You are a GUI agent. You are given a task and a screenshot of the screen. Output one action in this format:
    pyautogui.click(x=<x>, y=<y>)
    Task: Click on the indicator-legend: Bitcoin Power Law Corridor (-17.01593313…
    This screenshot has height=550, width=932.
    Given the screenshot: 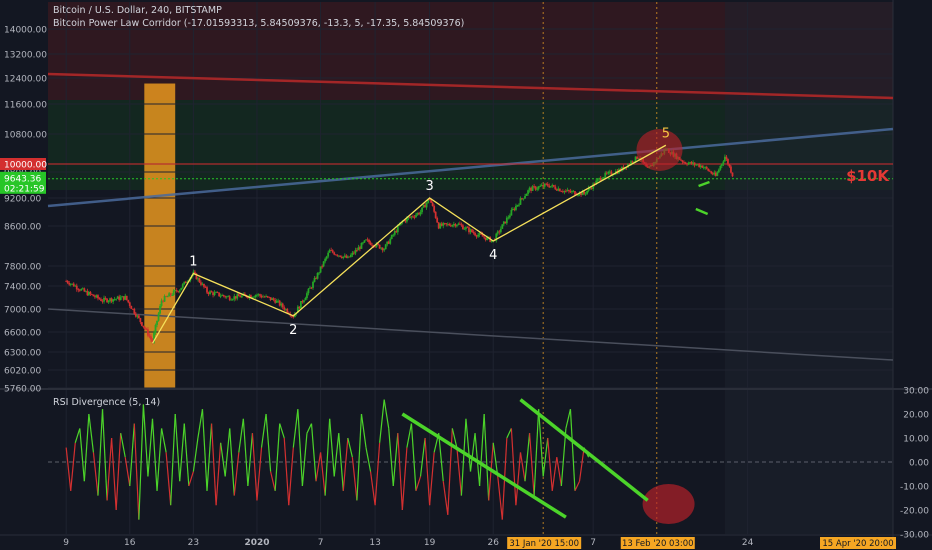 What is the action you would take?
    pyautogui.click(x=258, y=23)
    